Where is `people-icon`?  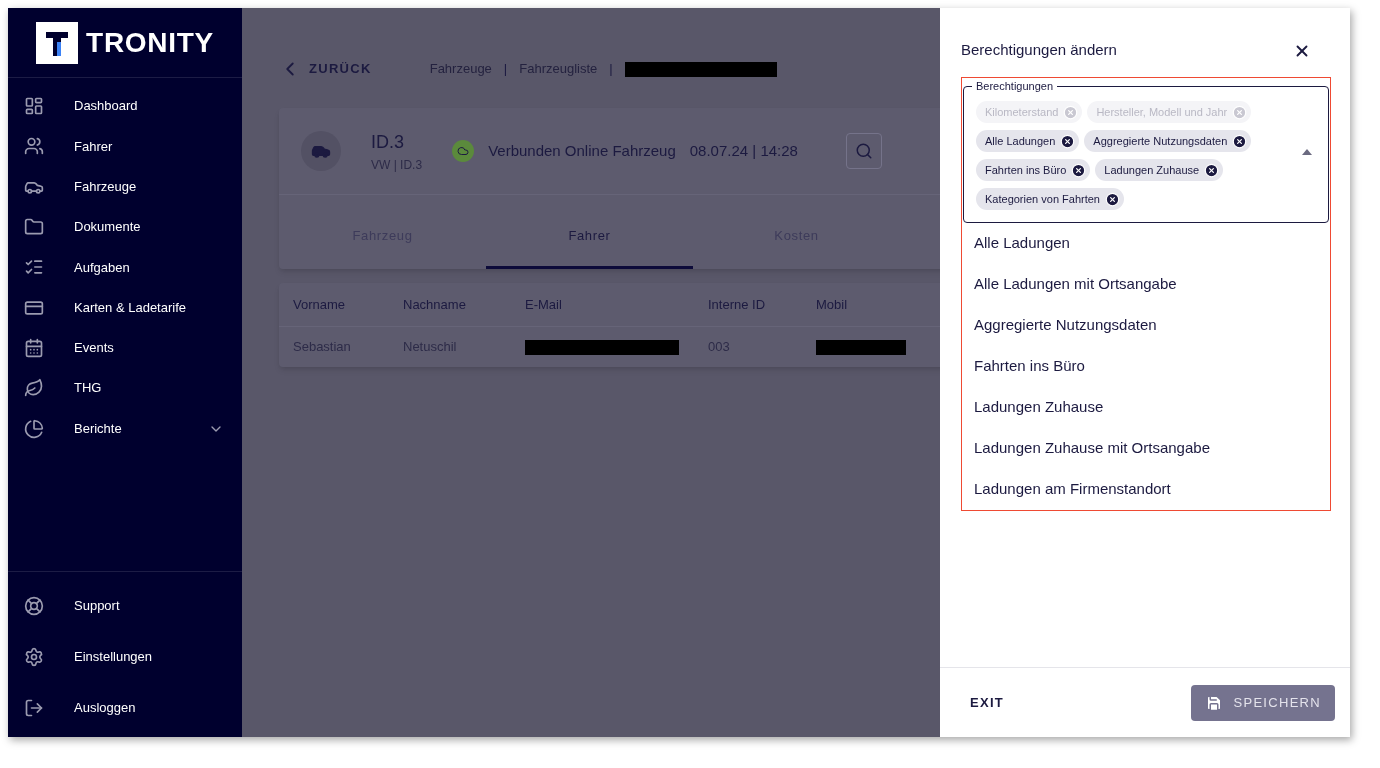 people-icon is located at coordinates (34, 146).